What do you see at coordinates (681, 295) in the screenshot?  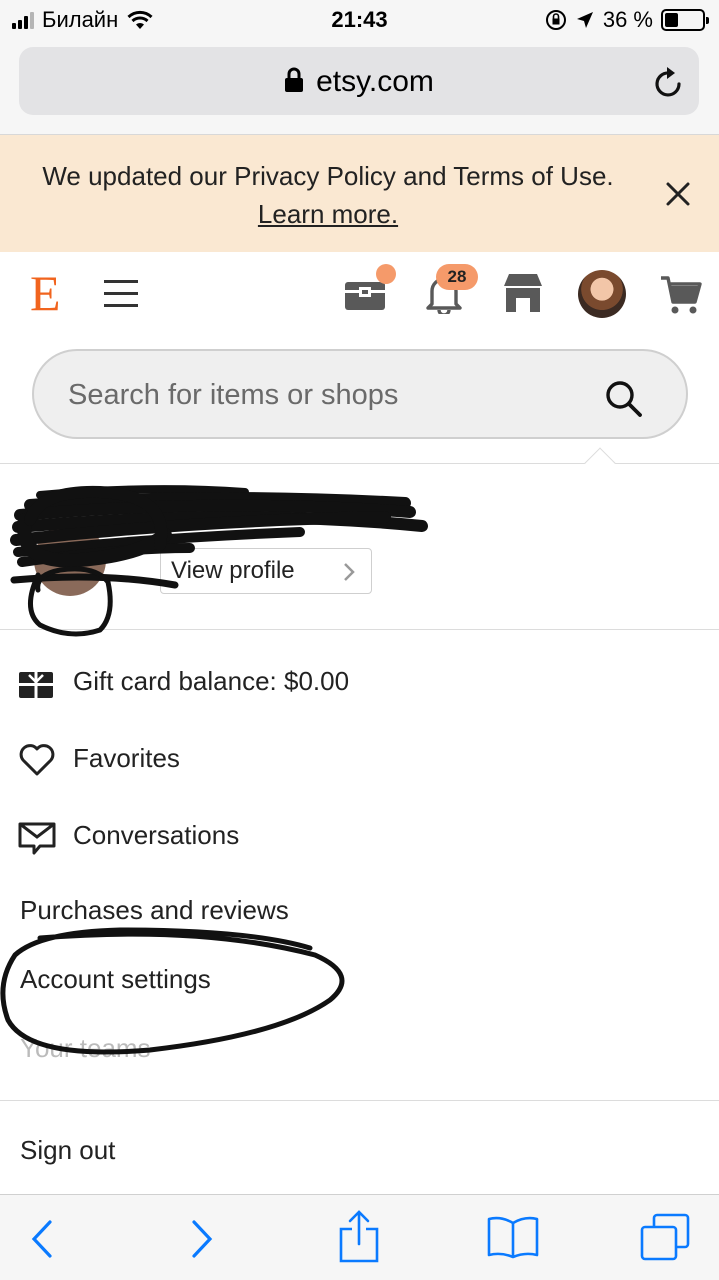 I see `cart-icon` at bounding box center [681, 295].